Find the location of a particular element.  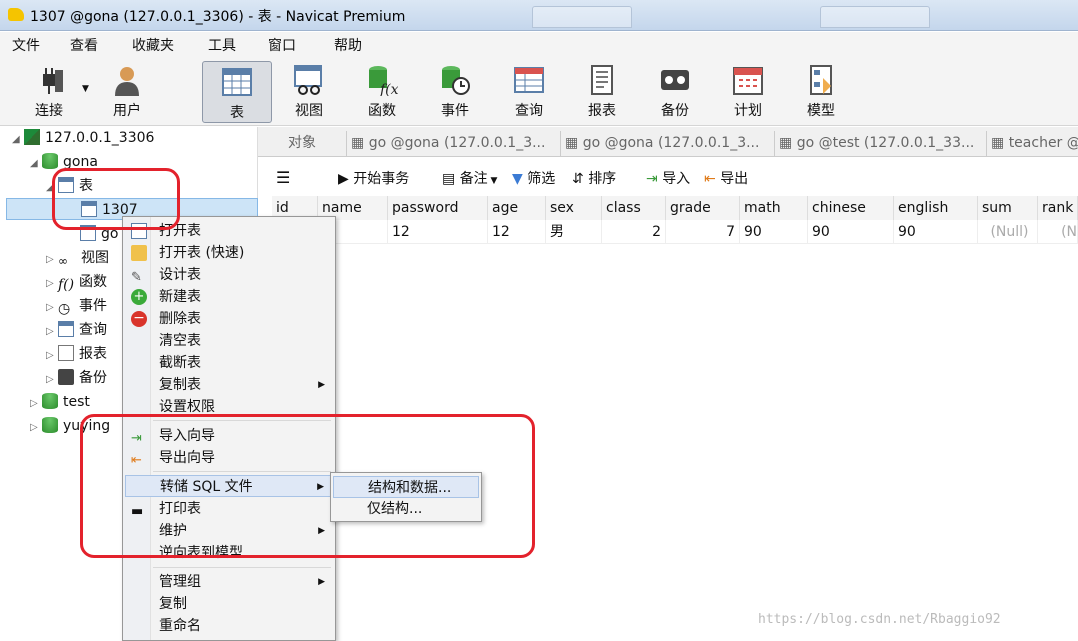

menu-window: 窗口 is located at coordinates (282, 45).